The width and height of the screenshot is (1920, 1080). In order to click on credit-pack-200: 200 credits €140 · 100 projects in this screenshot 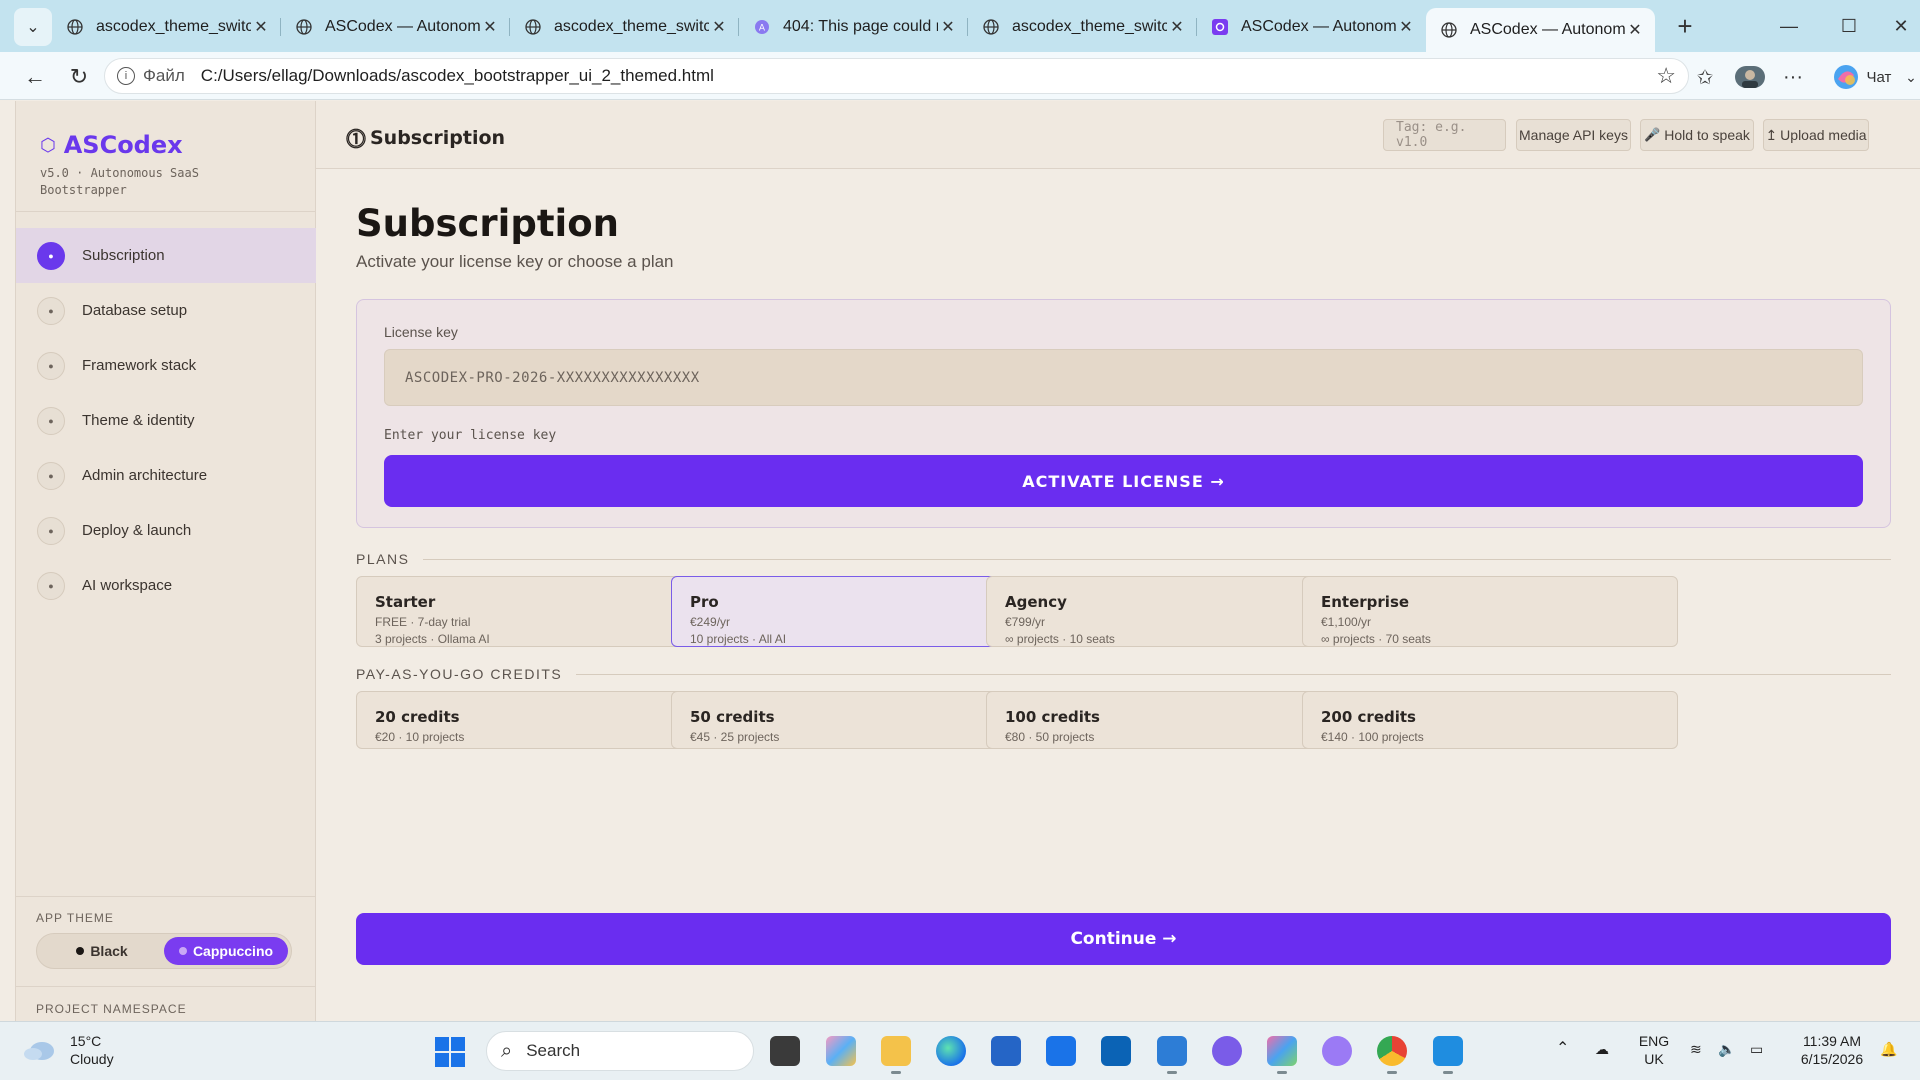, I will do `click(1490, 720)`.